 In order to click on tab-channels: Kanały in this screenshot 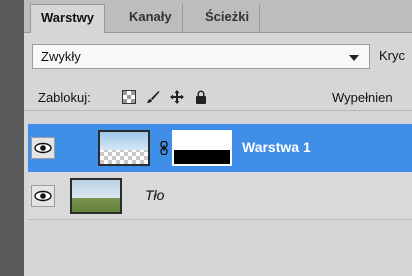, I will do `click(151, 18)`.